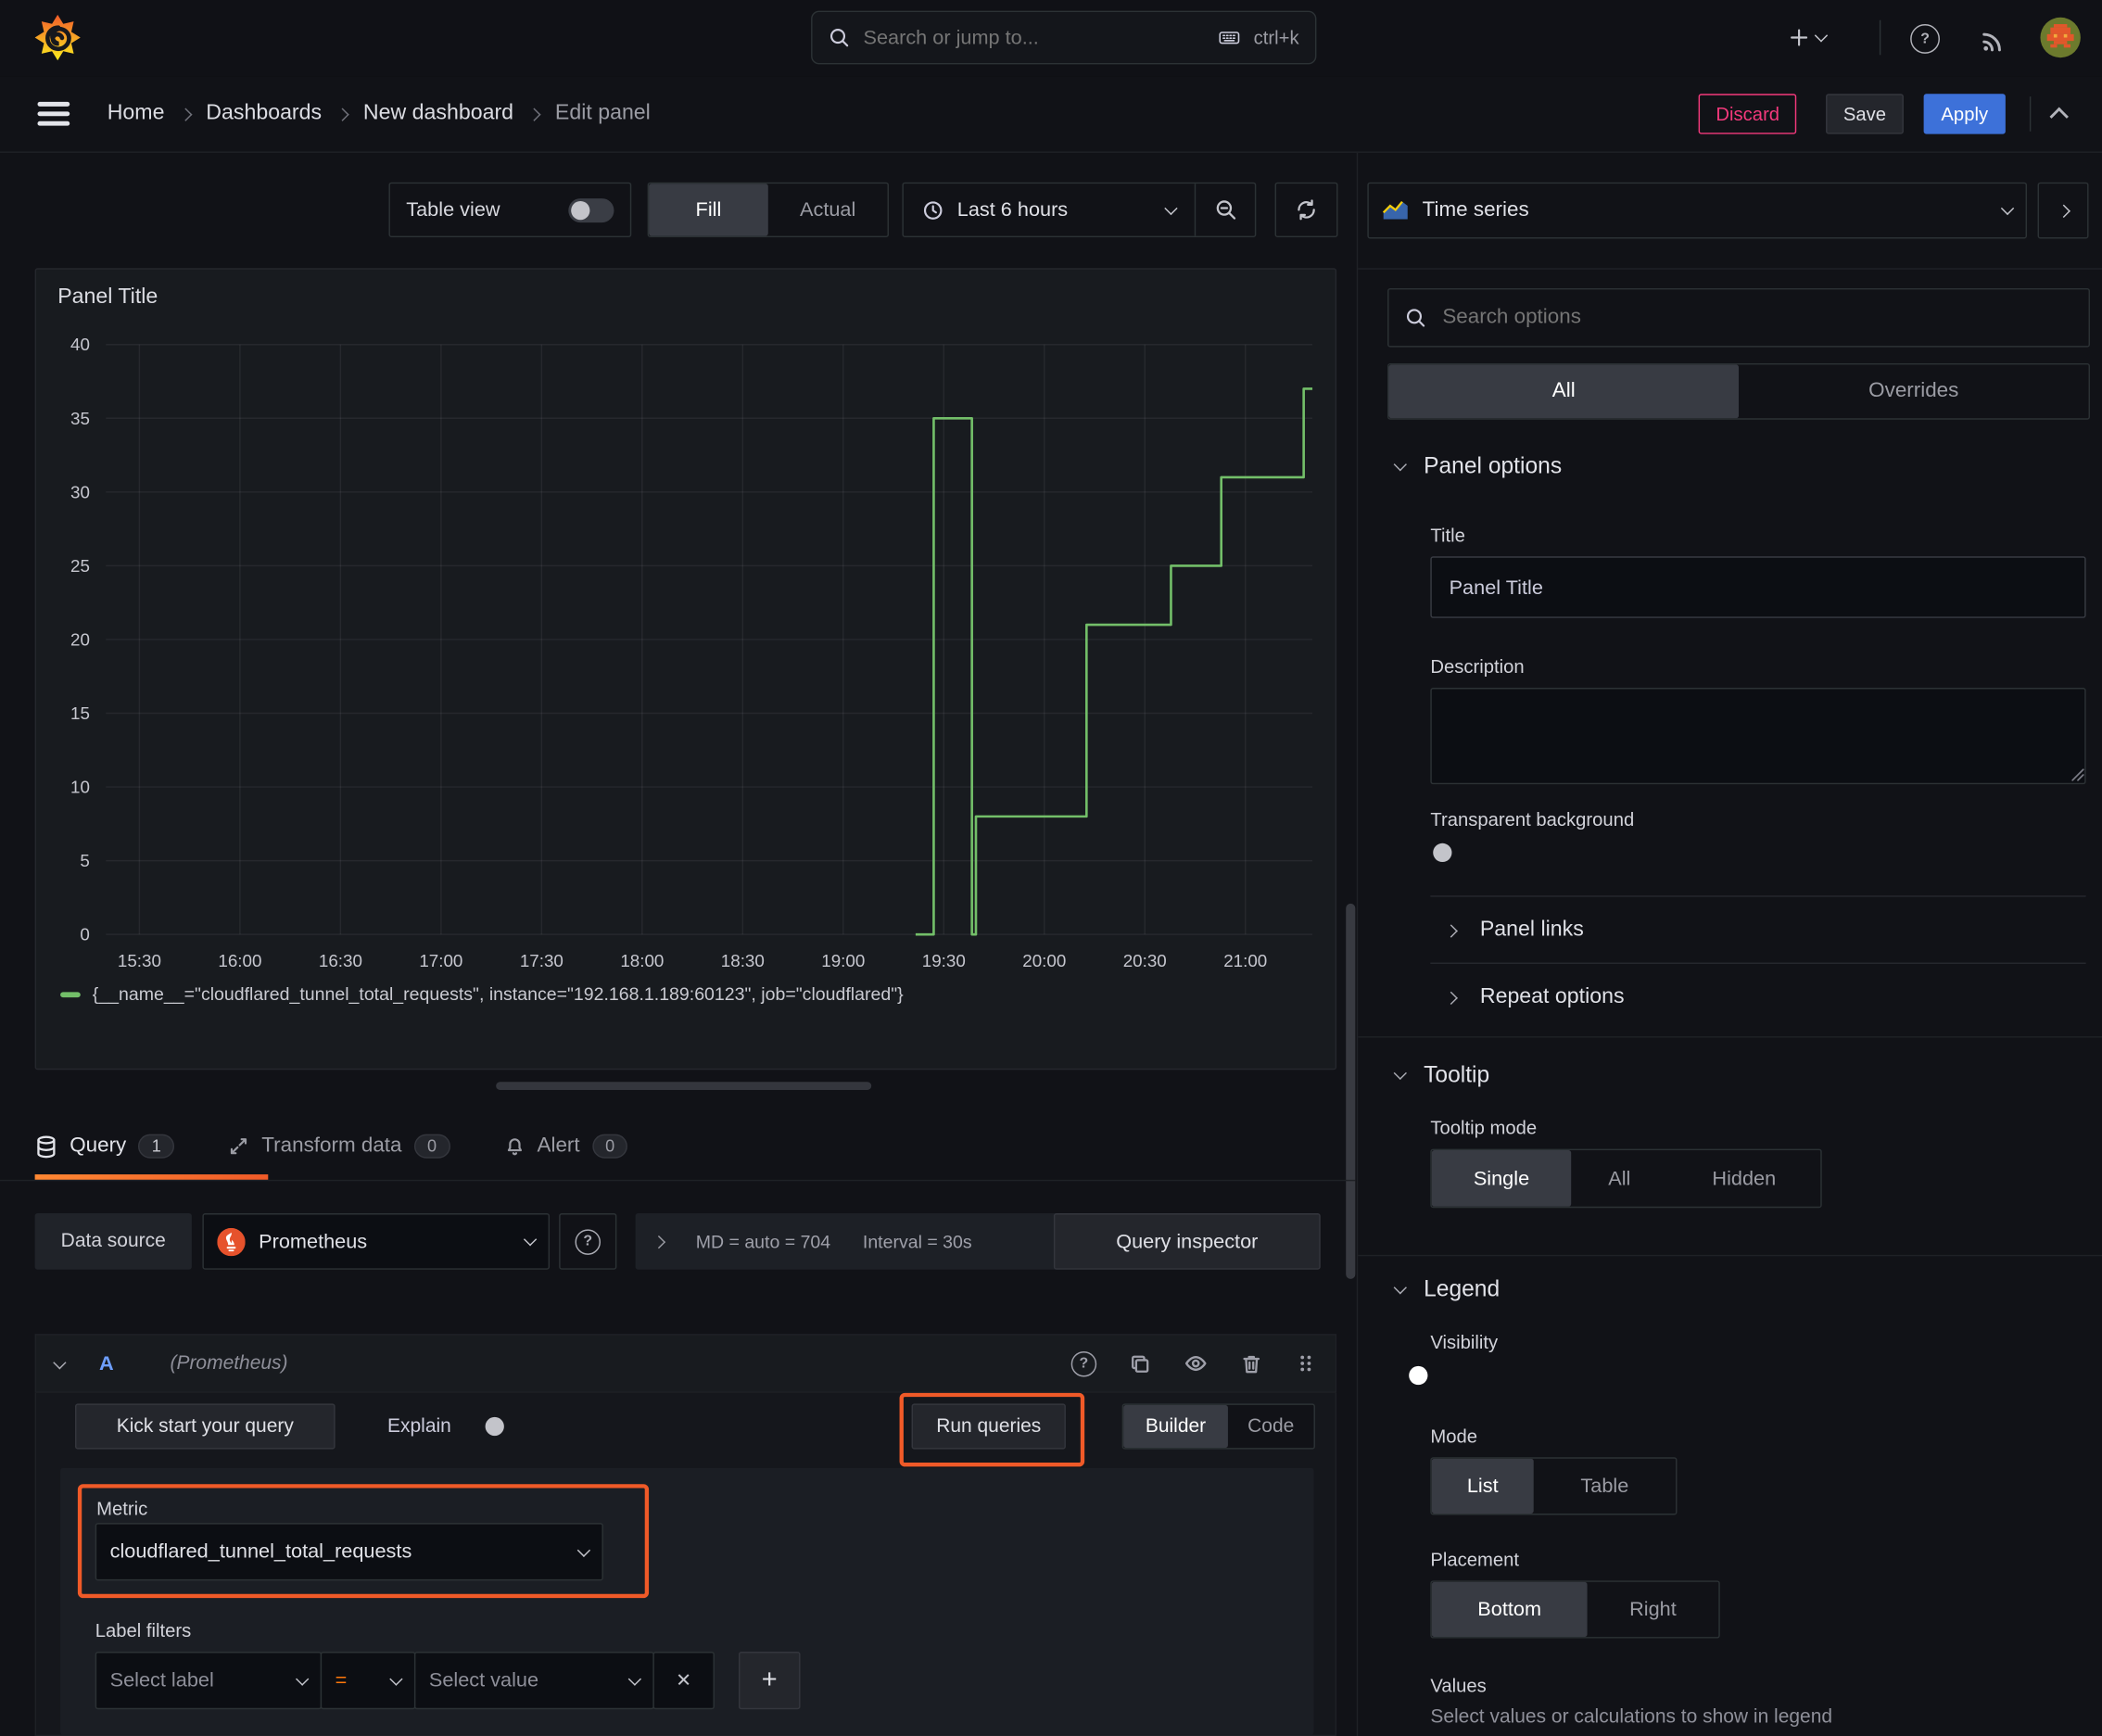 The width and height of the screenshot is (2102, 1736). What do you see at coordinates (1196, 1363) in the screenshot?
I see `hide-query-icon` at bounding box center [1196, 1363].